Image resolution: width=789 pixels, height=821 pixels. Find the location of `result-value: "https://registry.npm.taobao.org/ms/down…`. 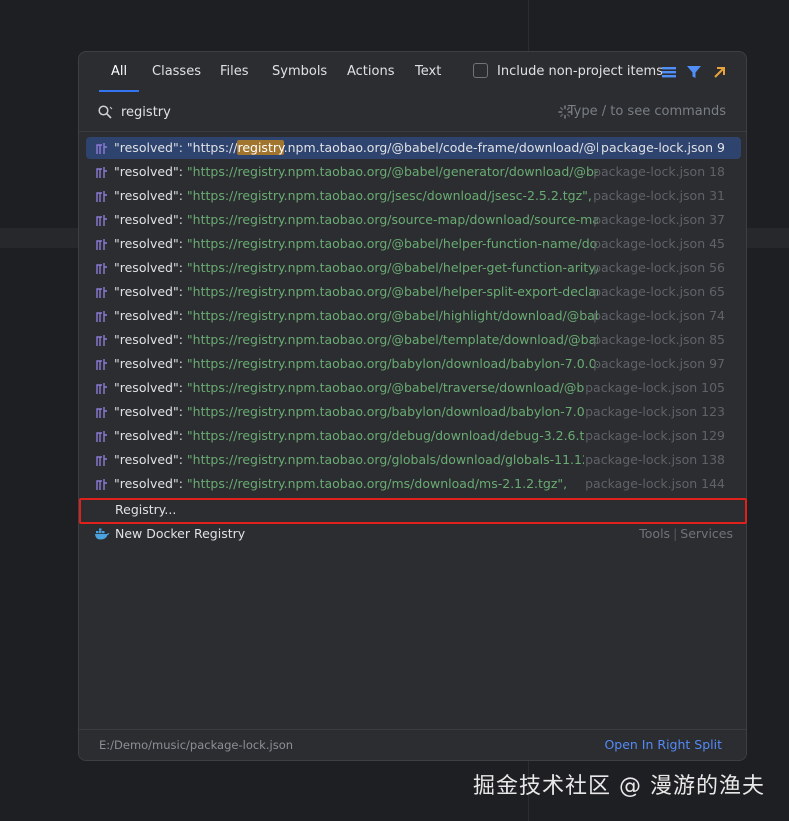

result-value: "https://registry.npm.taobao.org/ms/down… is located at coordinates (377, 483).